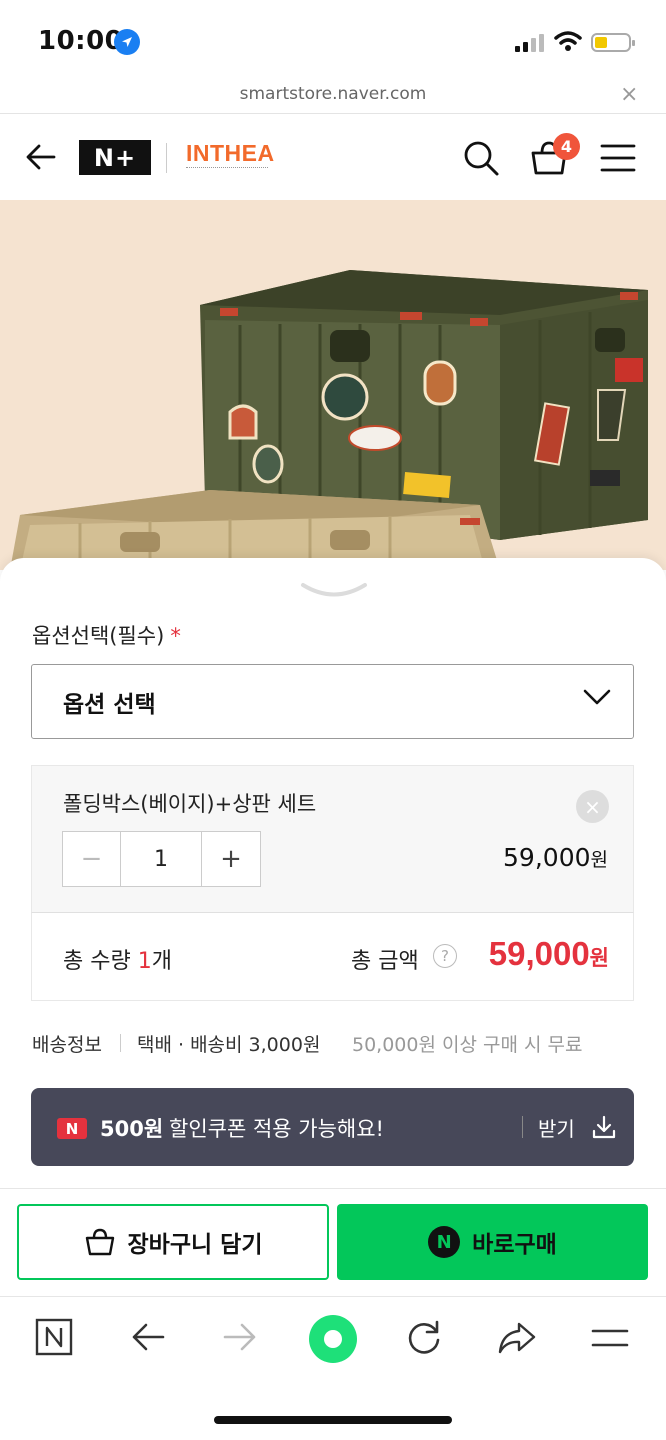  What do you see at coordinates (67, 1045) in the screenshot?
I see `shipping-label: 배송정보` at bounding box center [67, 1045].